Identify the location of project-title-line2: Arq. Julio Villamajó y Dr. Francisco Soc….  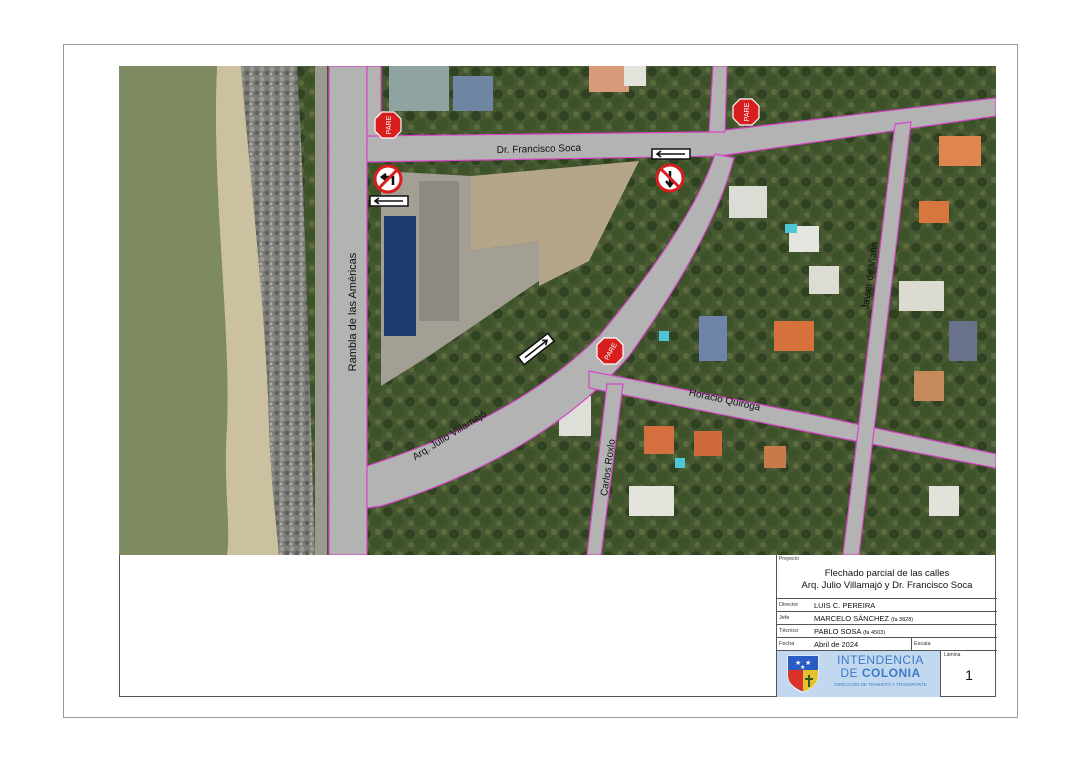
(887, 585).